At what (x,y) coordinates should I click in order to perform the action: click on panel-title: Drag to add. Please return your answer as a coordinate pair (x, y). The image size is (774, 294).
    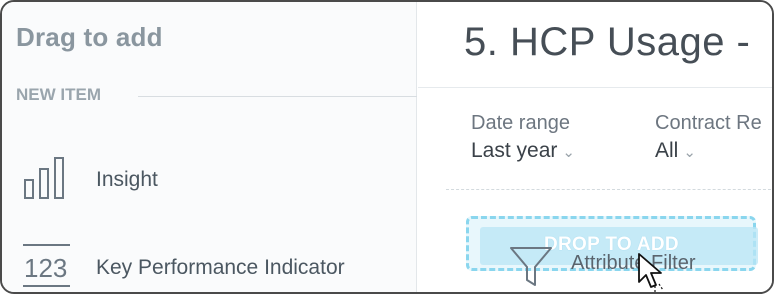
    Looking at the image, I should click on (89, 37).